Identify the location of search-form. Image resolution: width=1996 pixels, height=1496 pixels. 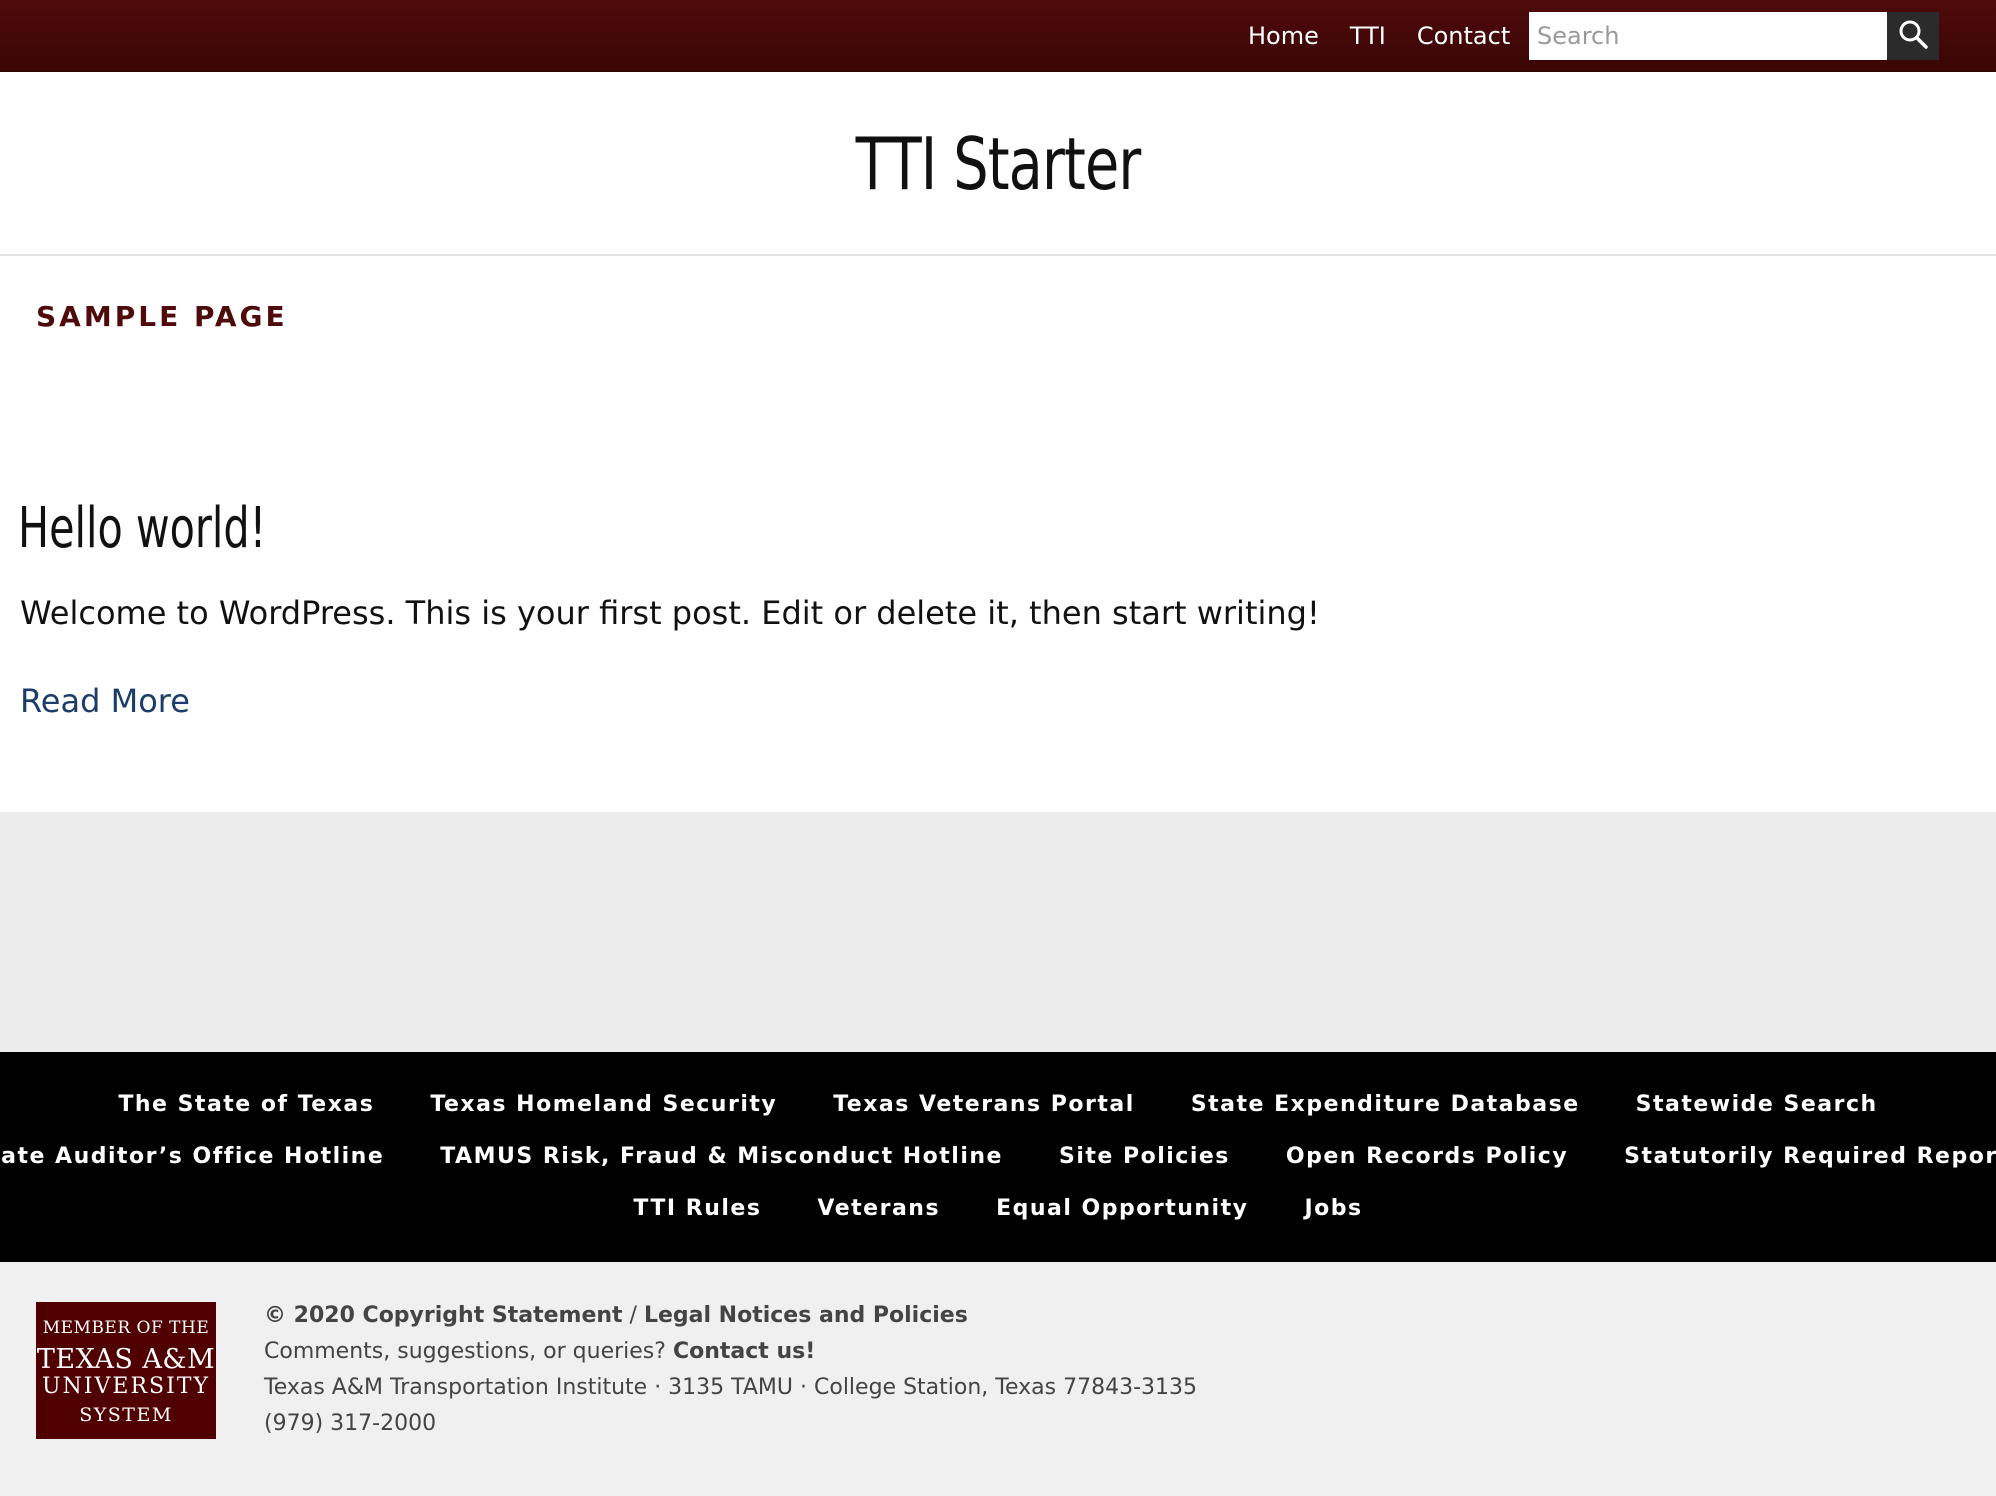
(1734, 36).